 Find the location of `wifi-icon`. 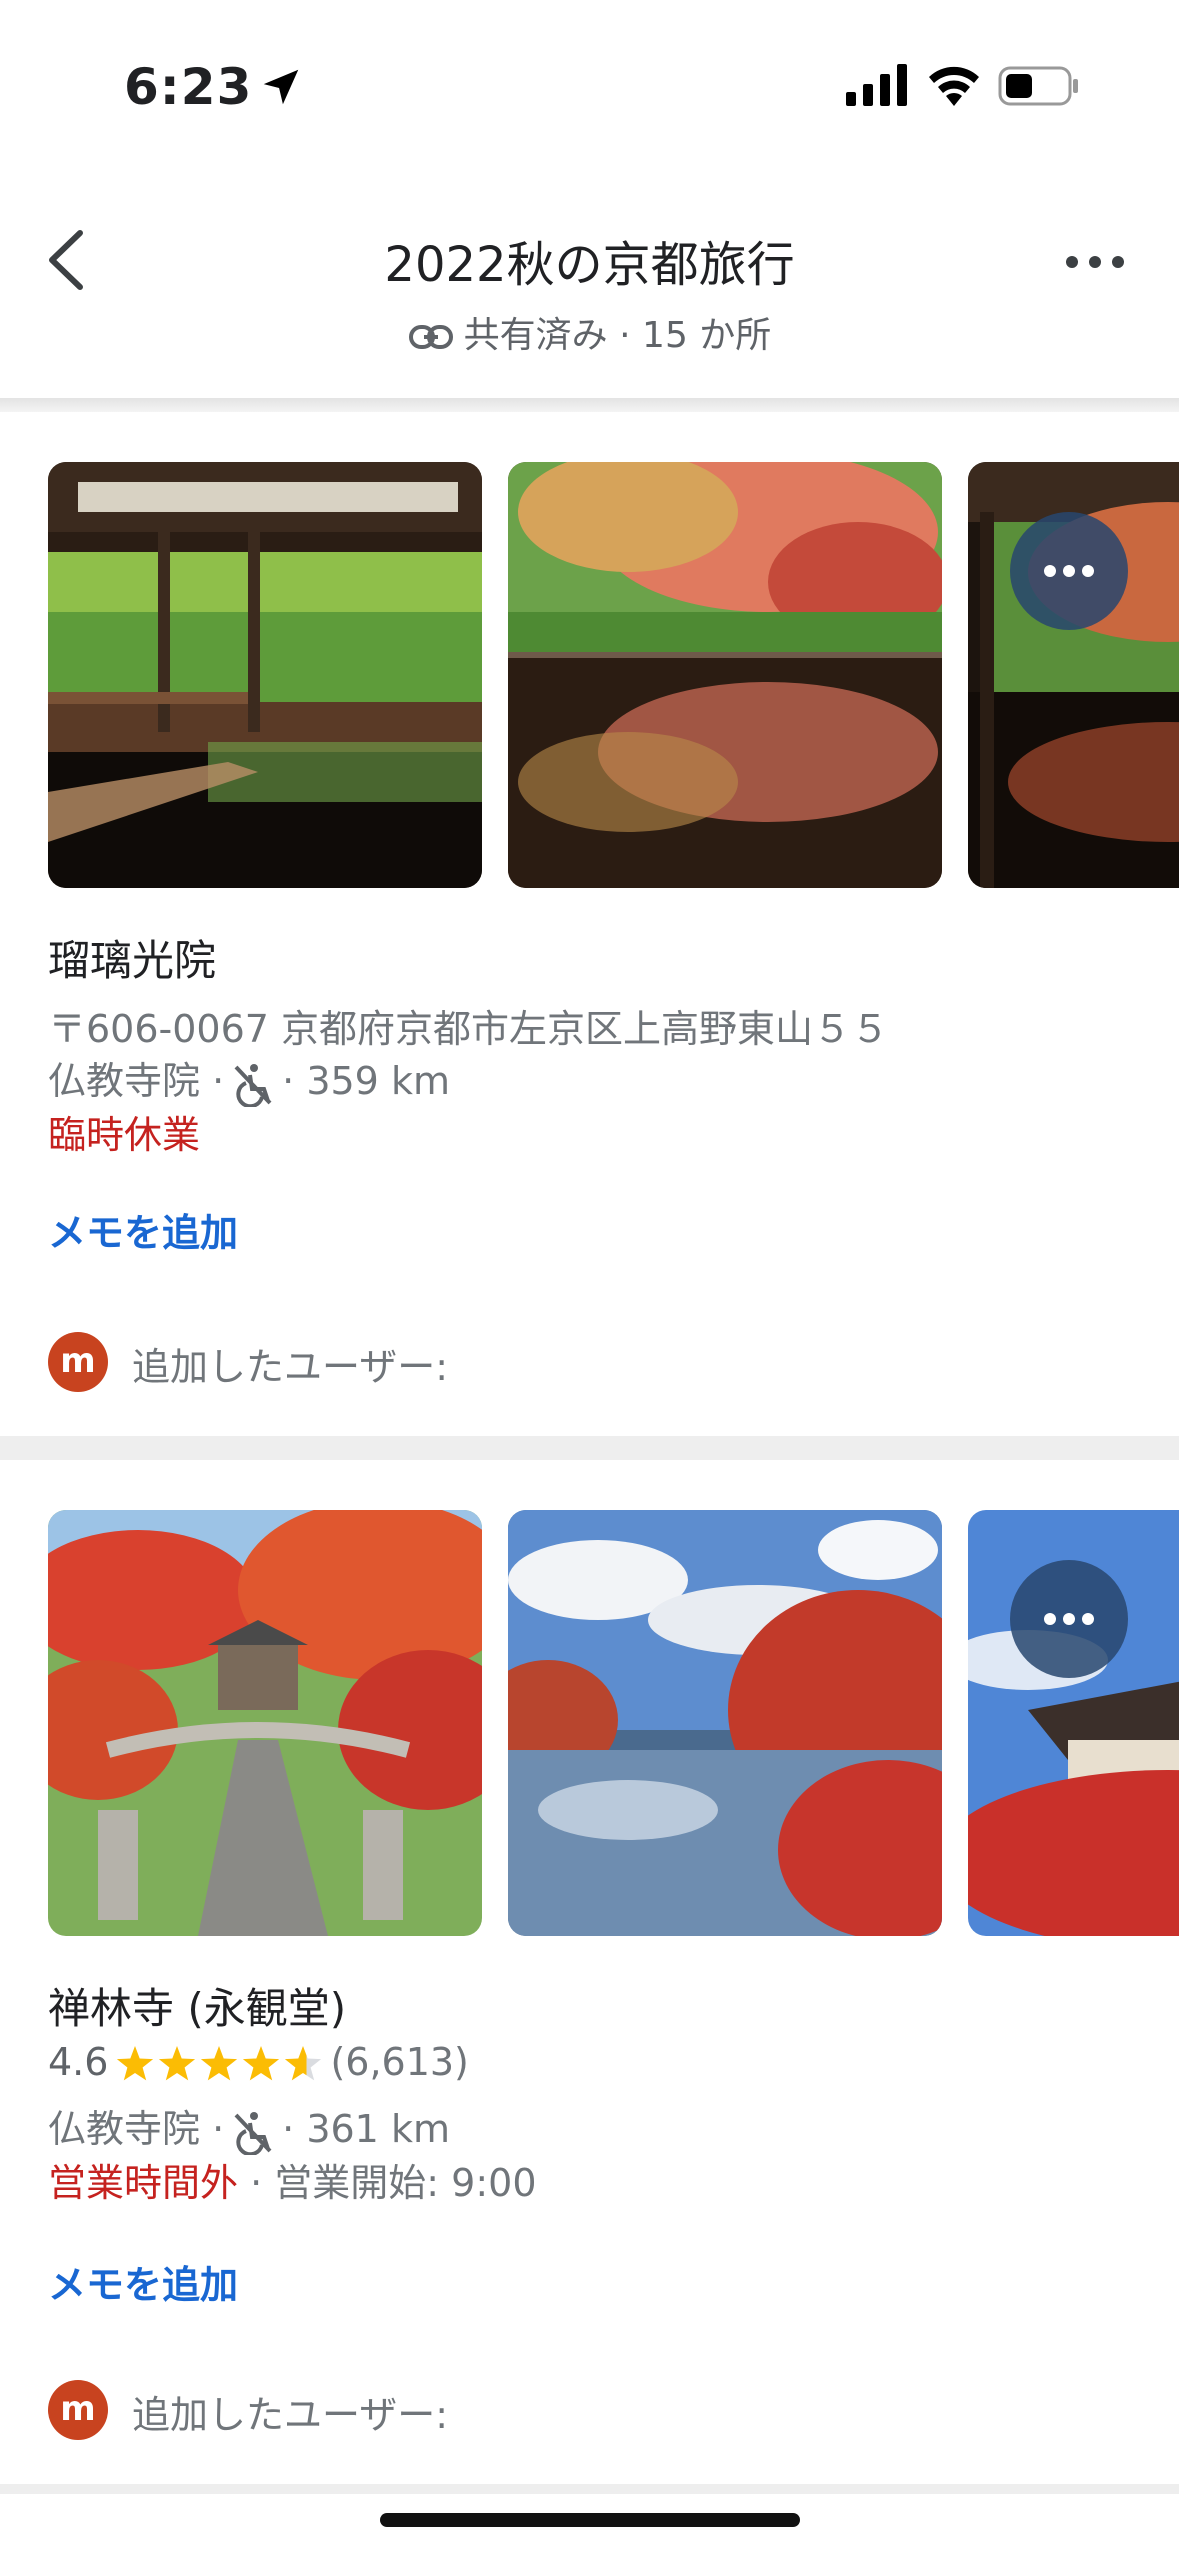

wifi-icon is located at coordinates (954, 86).